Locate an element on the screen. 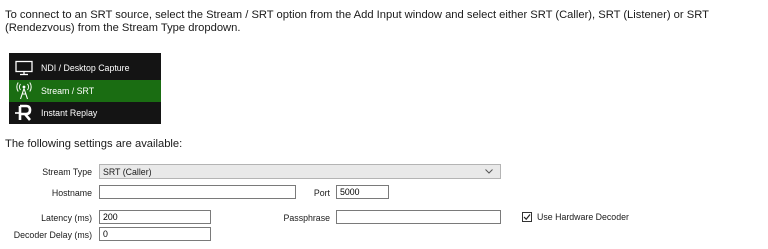  hostname-input is located at coordinates (197, 192).